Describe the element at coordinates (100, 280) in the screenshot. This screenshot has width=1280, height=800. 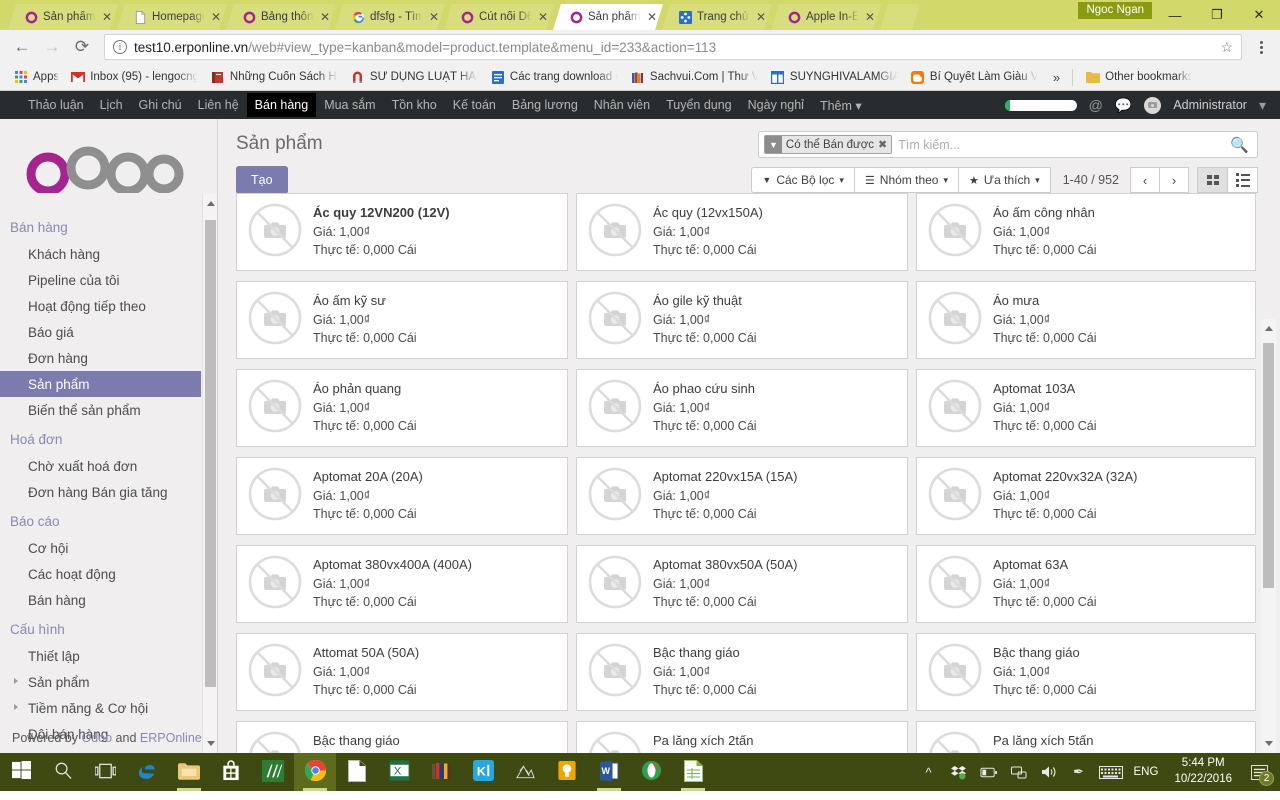
I see `sidebar-item-2: Pipeline của tôi` at that location.